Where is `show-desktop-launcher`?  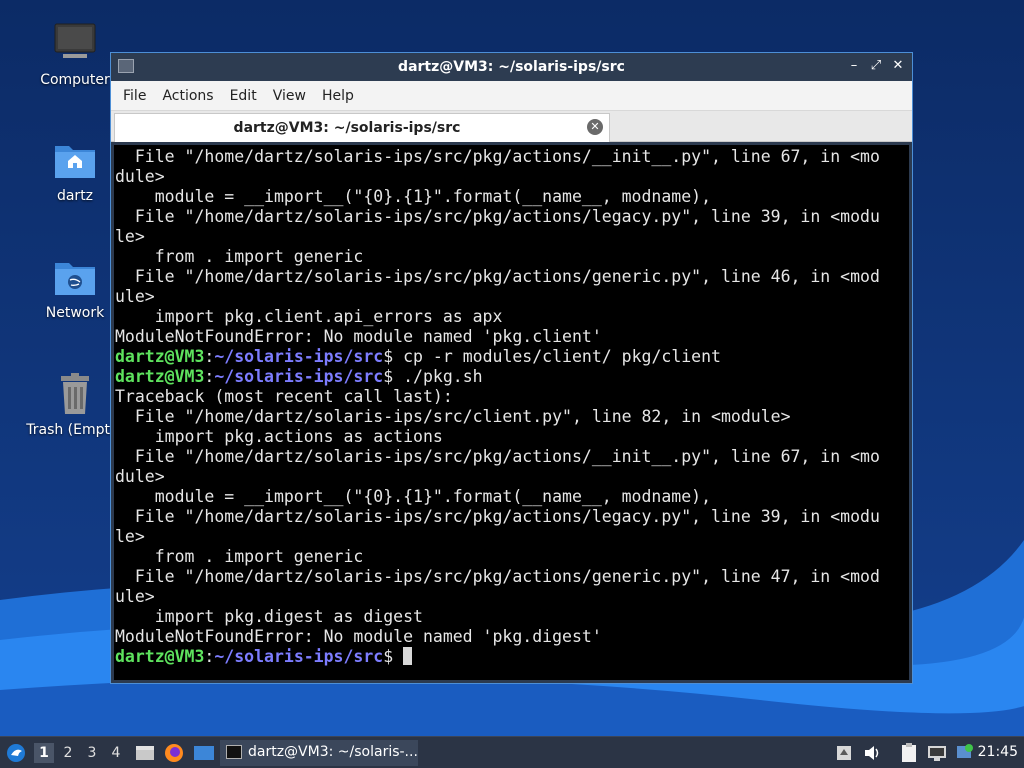
show-desktop-launcher is located at coordinates (204, 752).